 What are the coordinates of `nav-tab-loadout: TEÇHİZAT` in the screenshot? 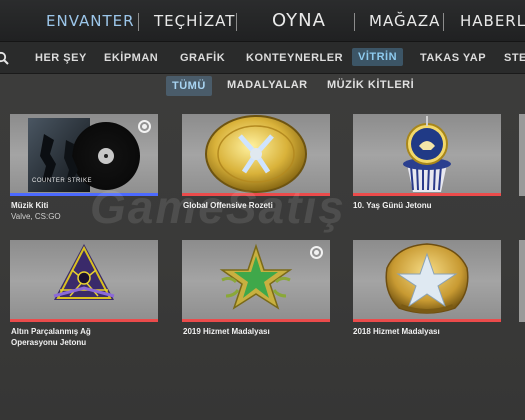 It's located at (194, 21).